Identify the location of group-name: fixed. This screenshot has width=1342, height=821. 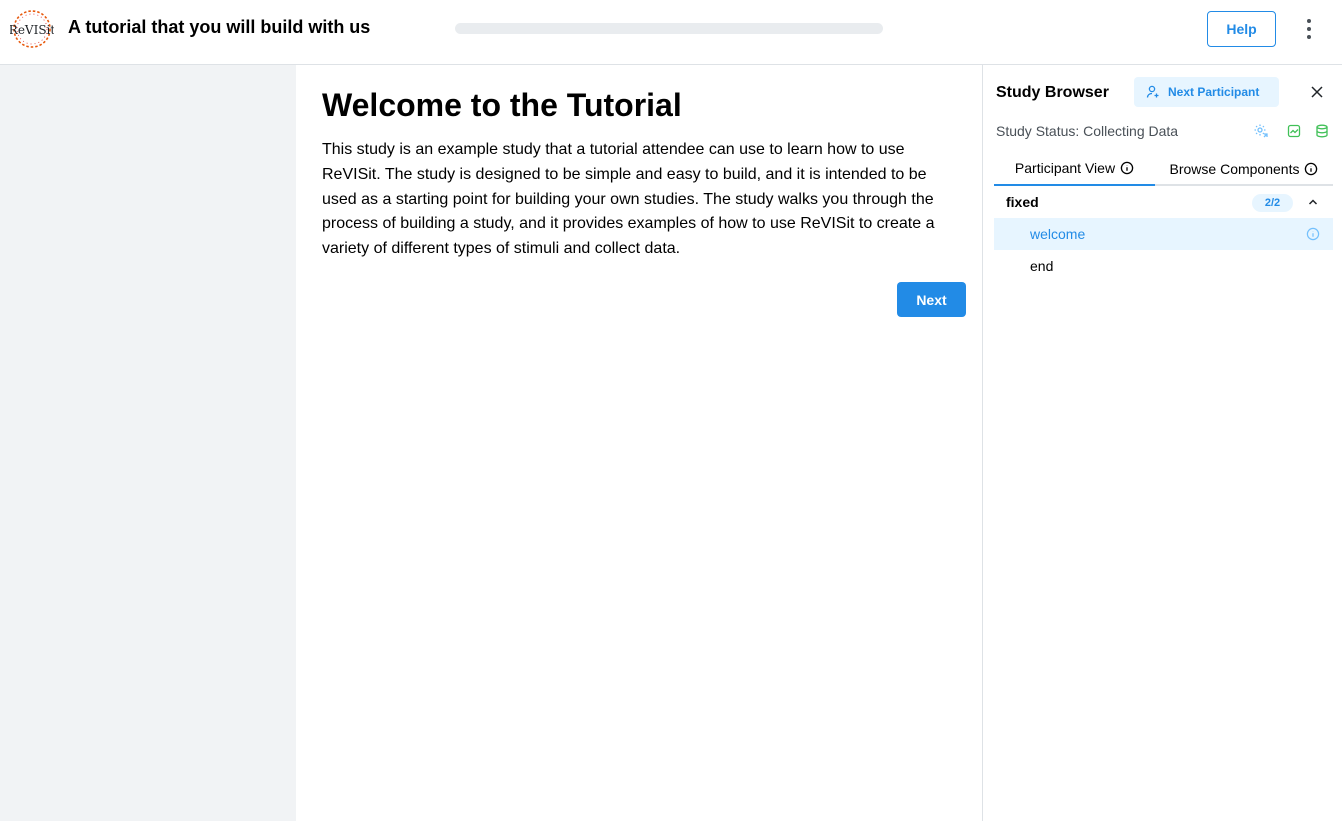
(1022, 202).